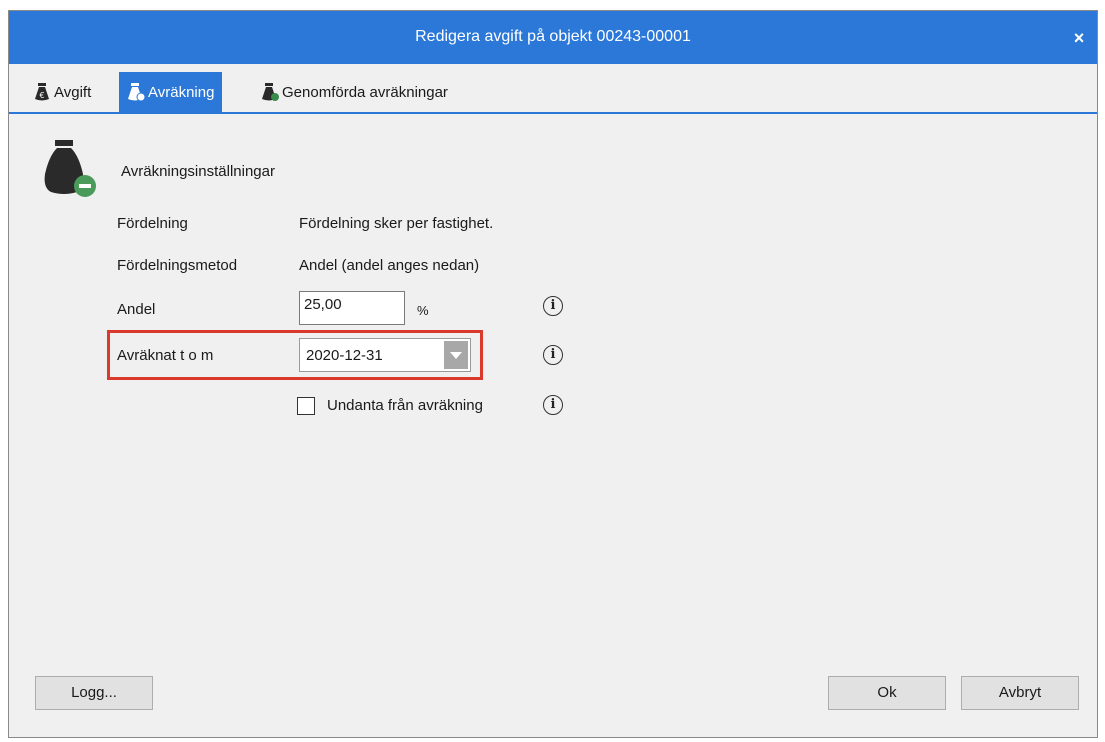  Describe the element at coordinates (344, 355) in the screenshot. I see `avraknat-date-value: 2020-12-31` at that location.